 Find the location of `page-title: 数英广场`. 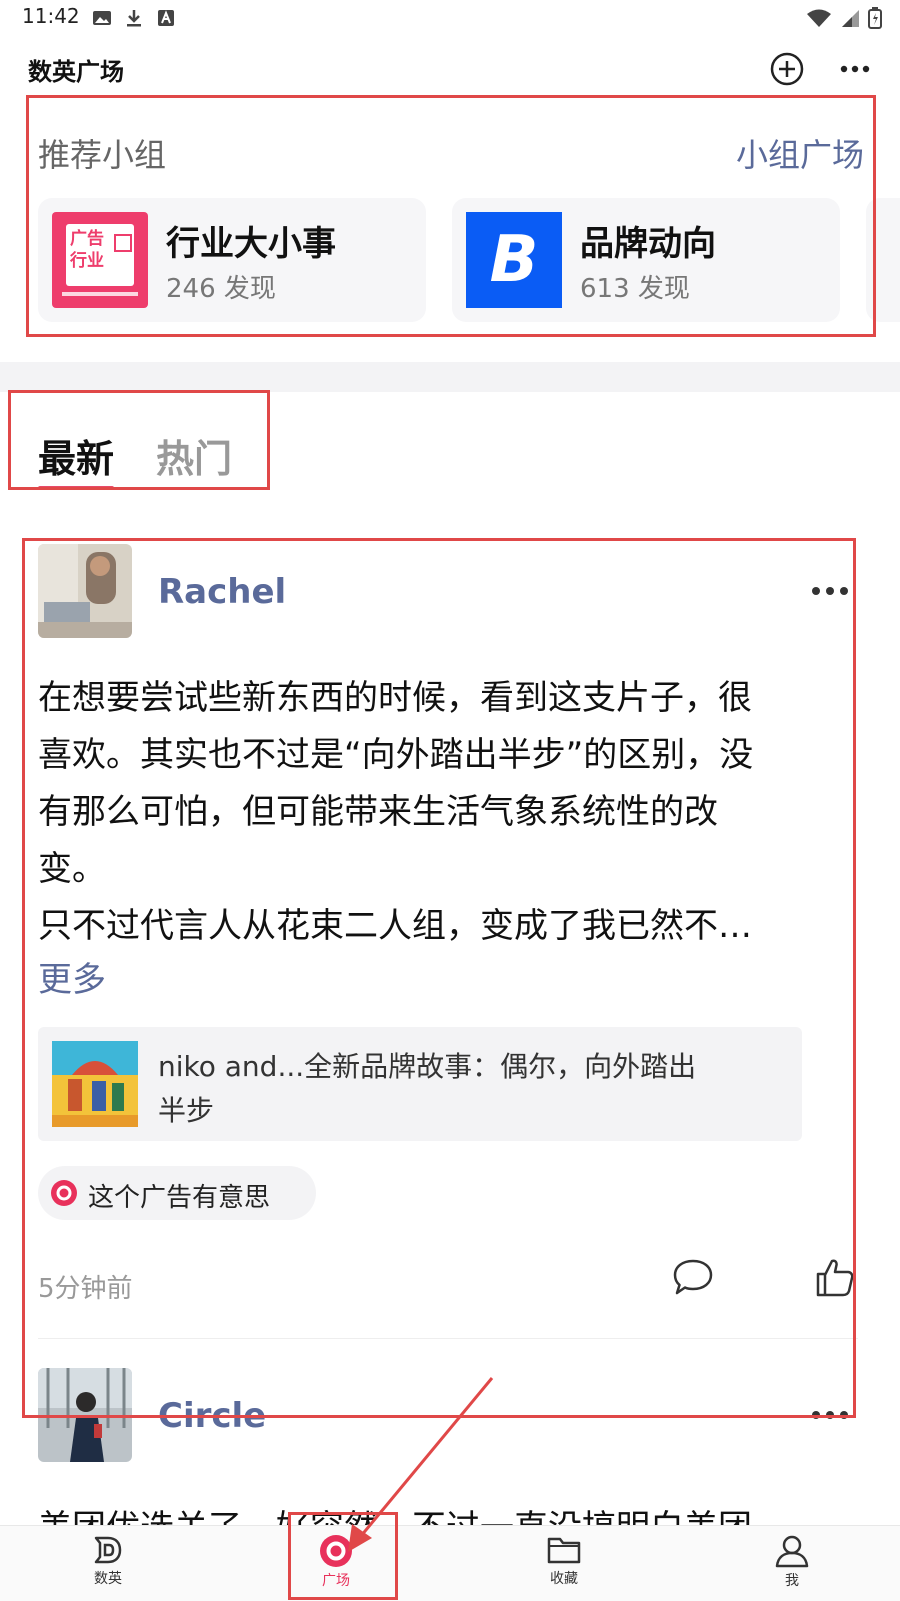

page-title: 数英广场 is located at coordinates (76, 72).